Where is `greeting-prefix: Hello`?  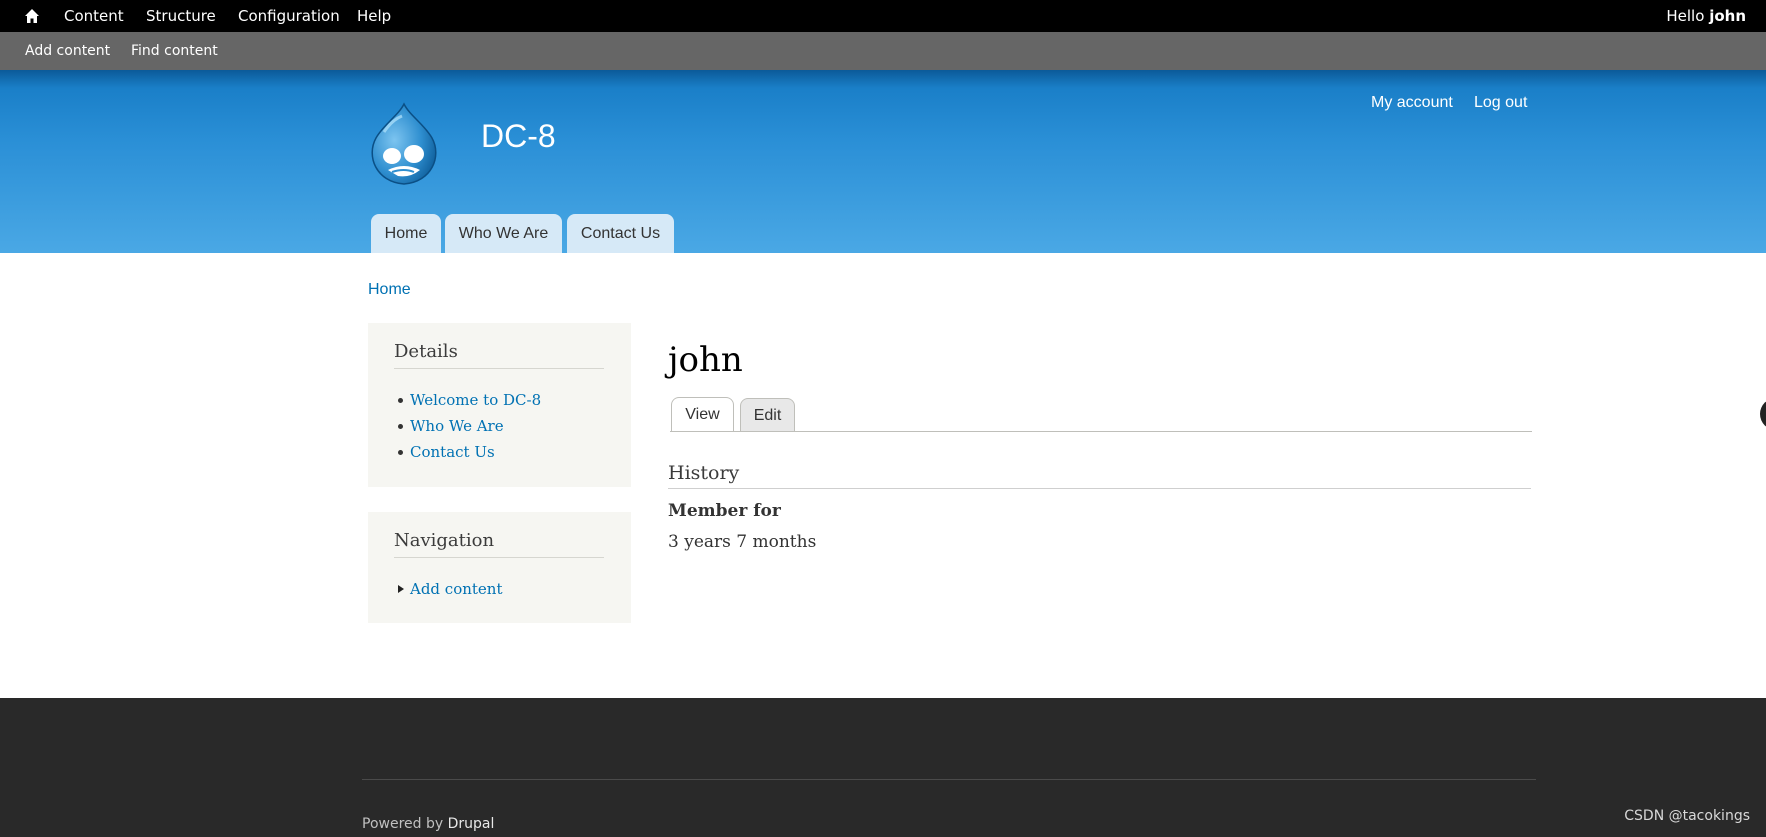 greeting-prefix: Hello is located at coordinates (1685, 16).